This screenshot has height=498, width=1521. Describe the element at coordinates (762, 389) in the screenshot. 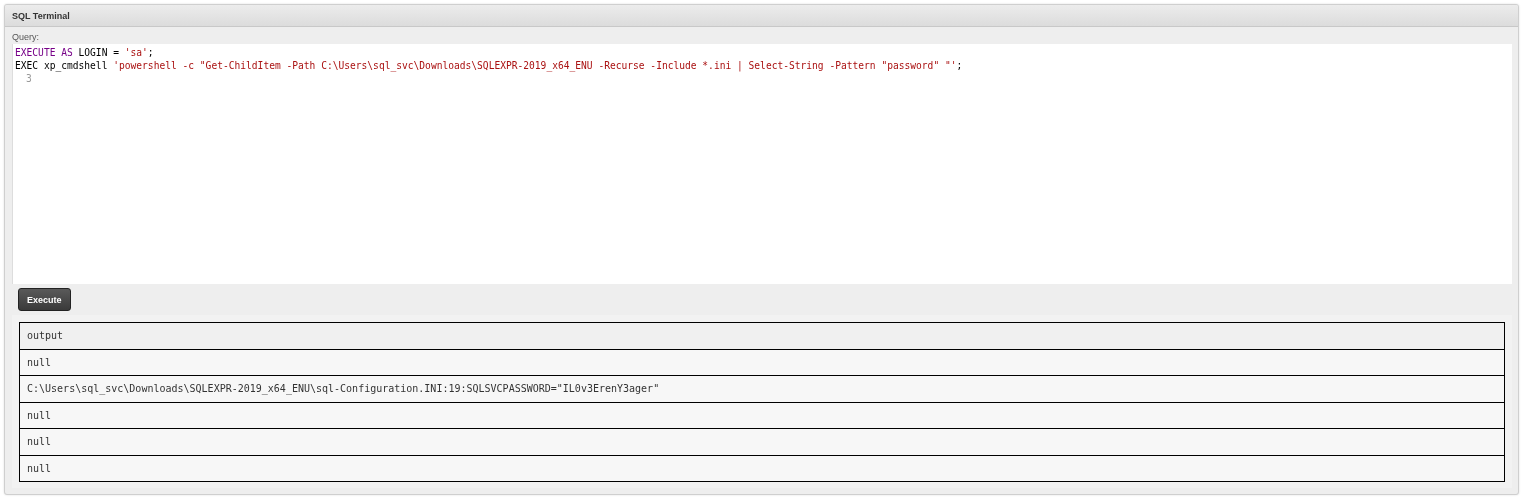

I see `table-cell: C:\Users\sql_svc\Downloads\SQLEXPR-2019_x64_ENU\sql-Configuration.INI:19:SQLSVCPASSWORD="IL0v3ErenY3ager"` at that location.